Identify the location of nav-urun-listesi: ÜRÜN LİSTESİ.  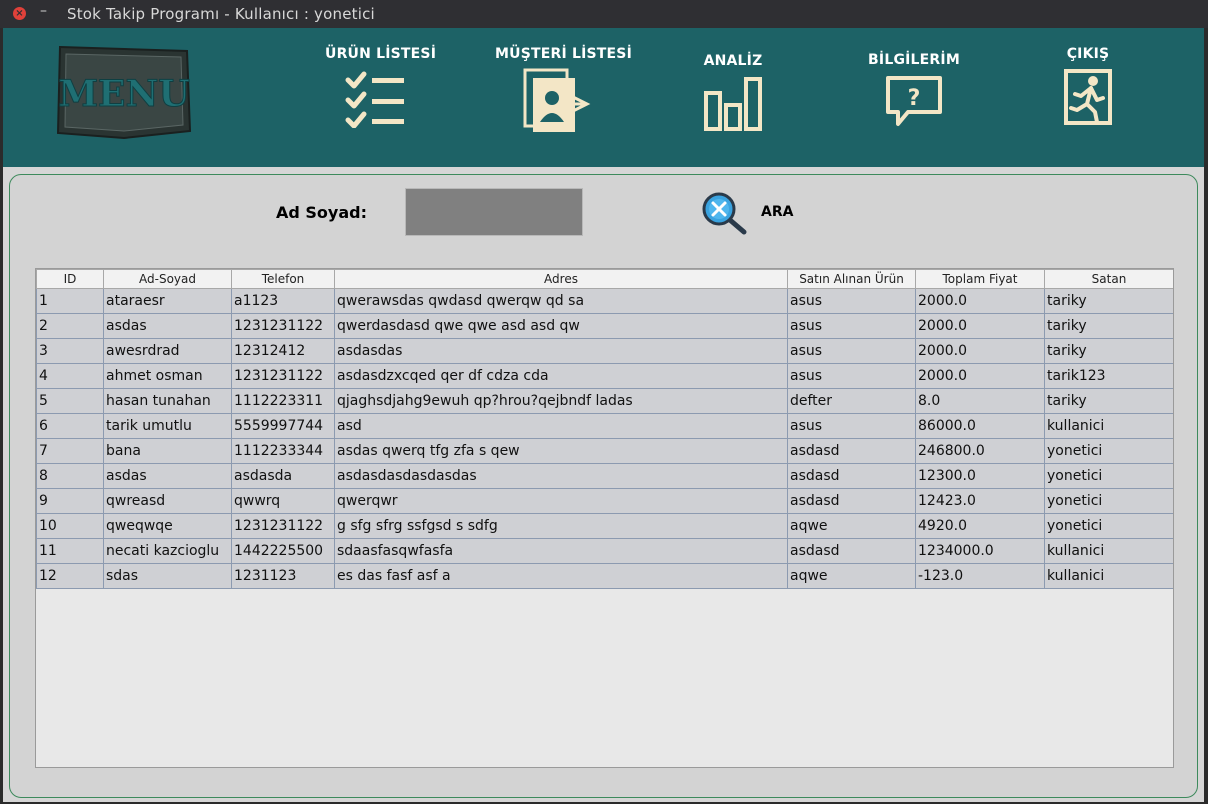
(380, 87).